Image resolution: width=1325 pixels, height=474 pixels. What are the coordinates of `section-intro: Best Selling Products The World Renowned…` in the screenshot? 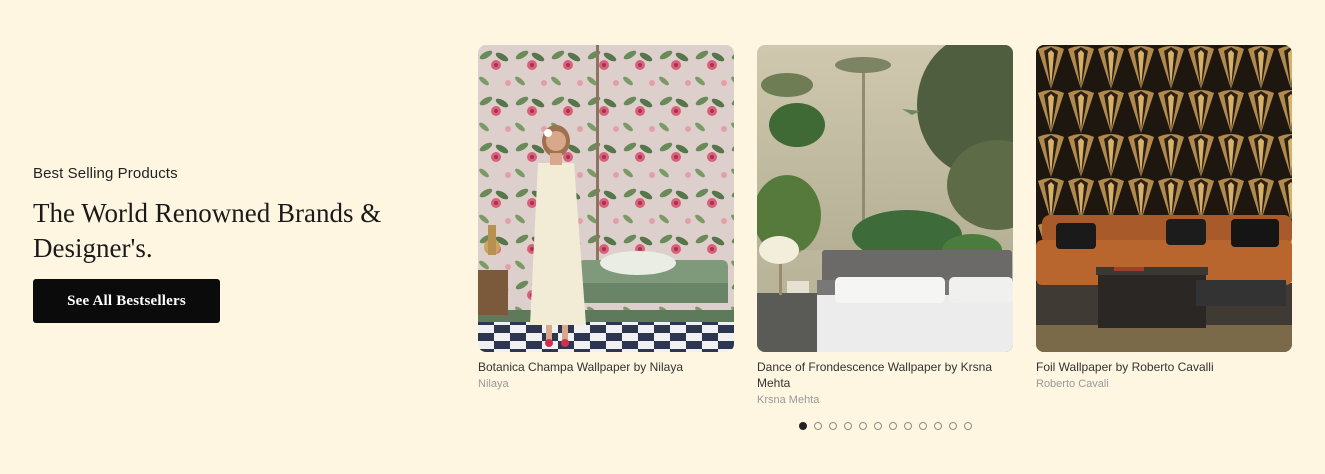 It's located at (233, 215).